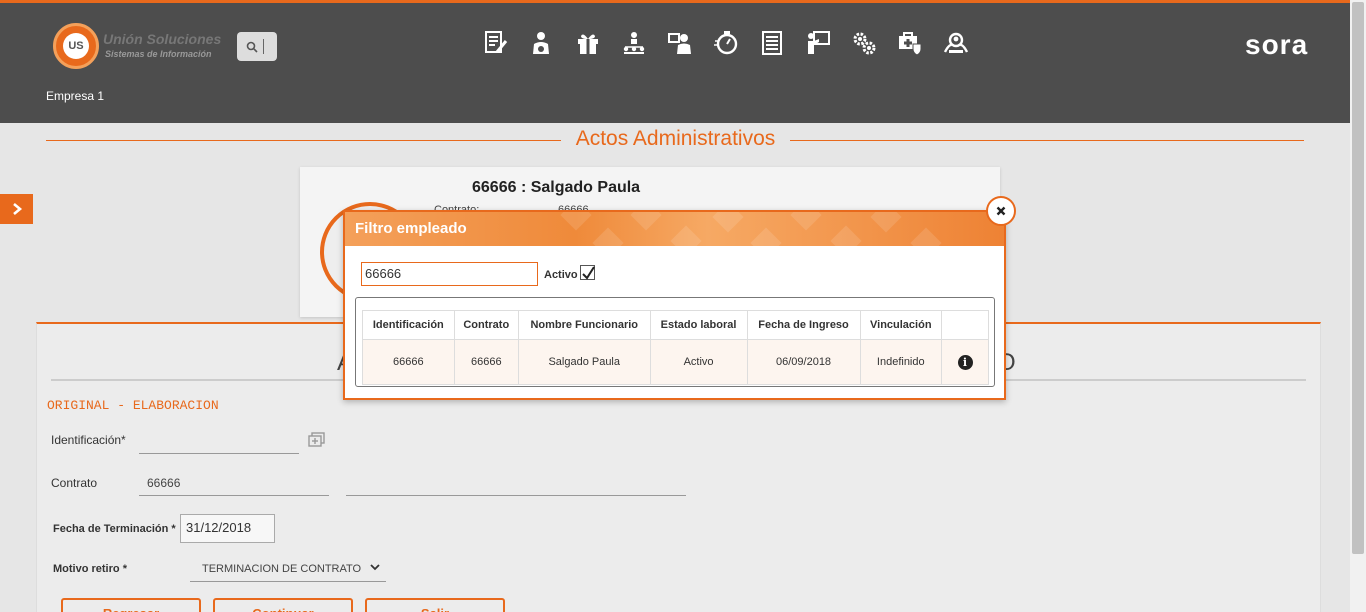  What do you see at coordinates (88, 440) in the screenshot?
I see `identificacion-label: Identificación*` at bounding box center [88, 440].